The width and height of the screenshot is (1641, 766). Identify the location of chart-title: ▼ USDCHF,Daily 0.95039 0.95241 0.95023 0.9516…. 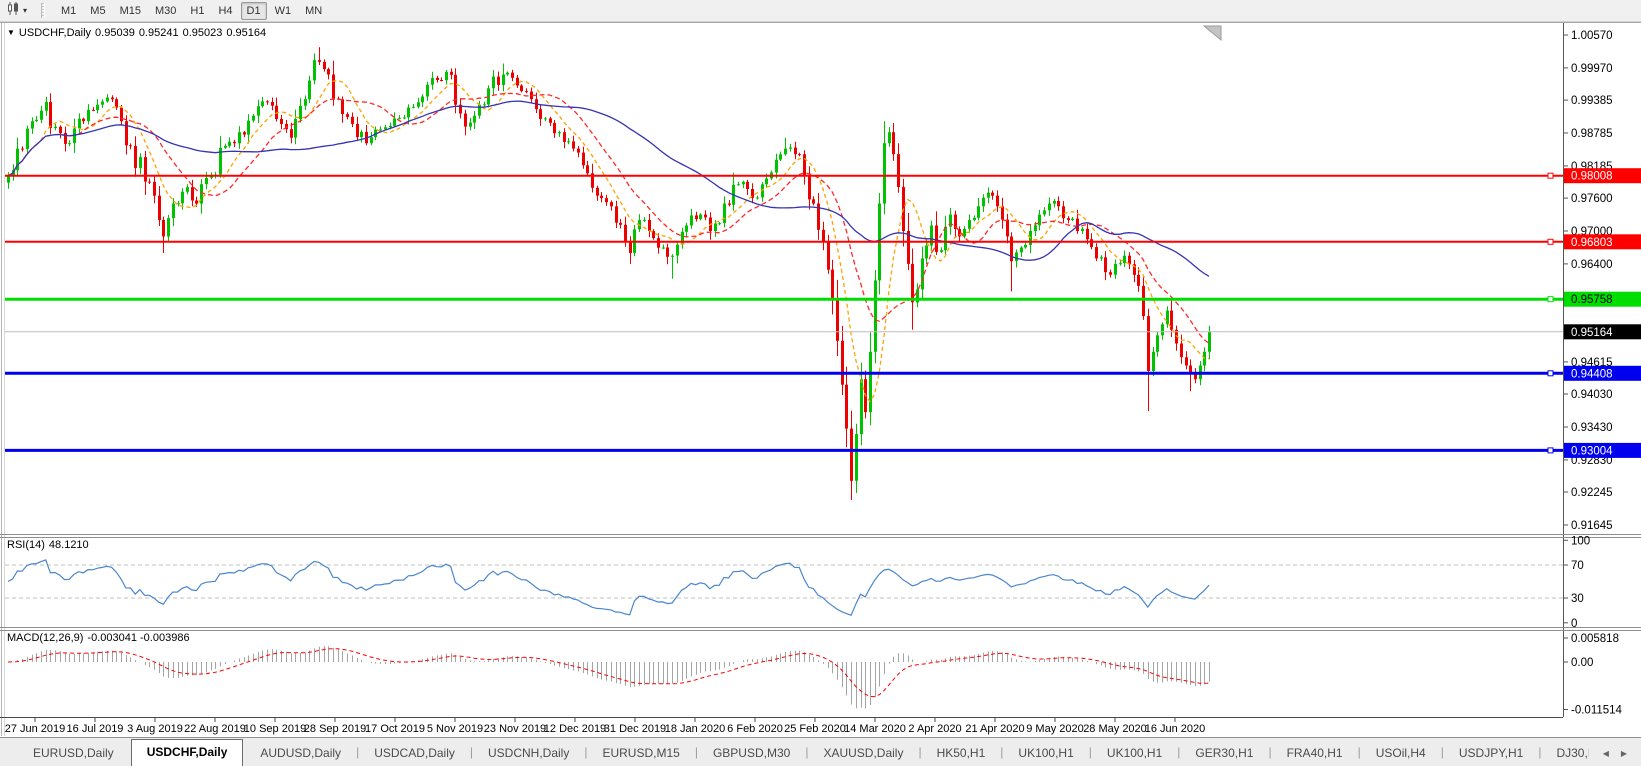
(138, 33).